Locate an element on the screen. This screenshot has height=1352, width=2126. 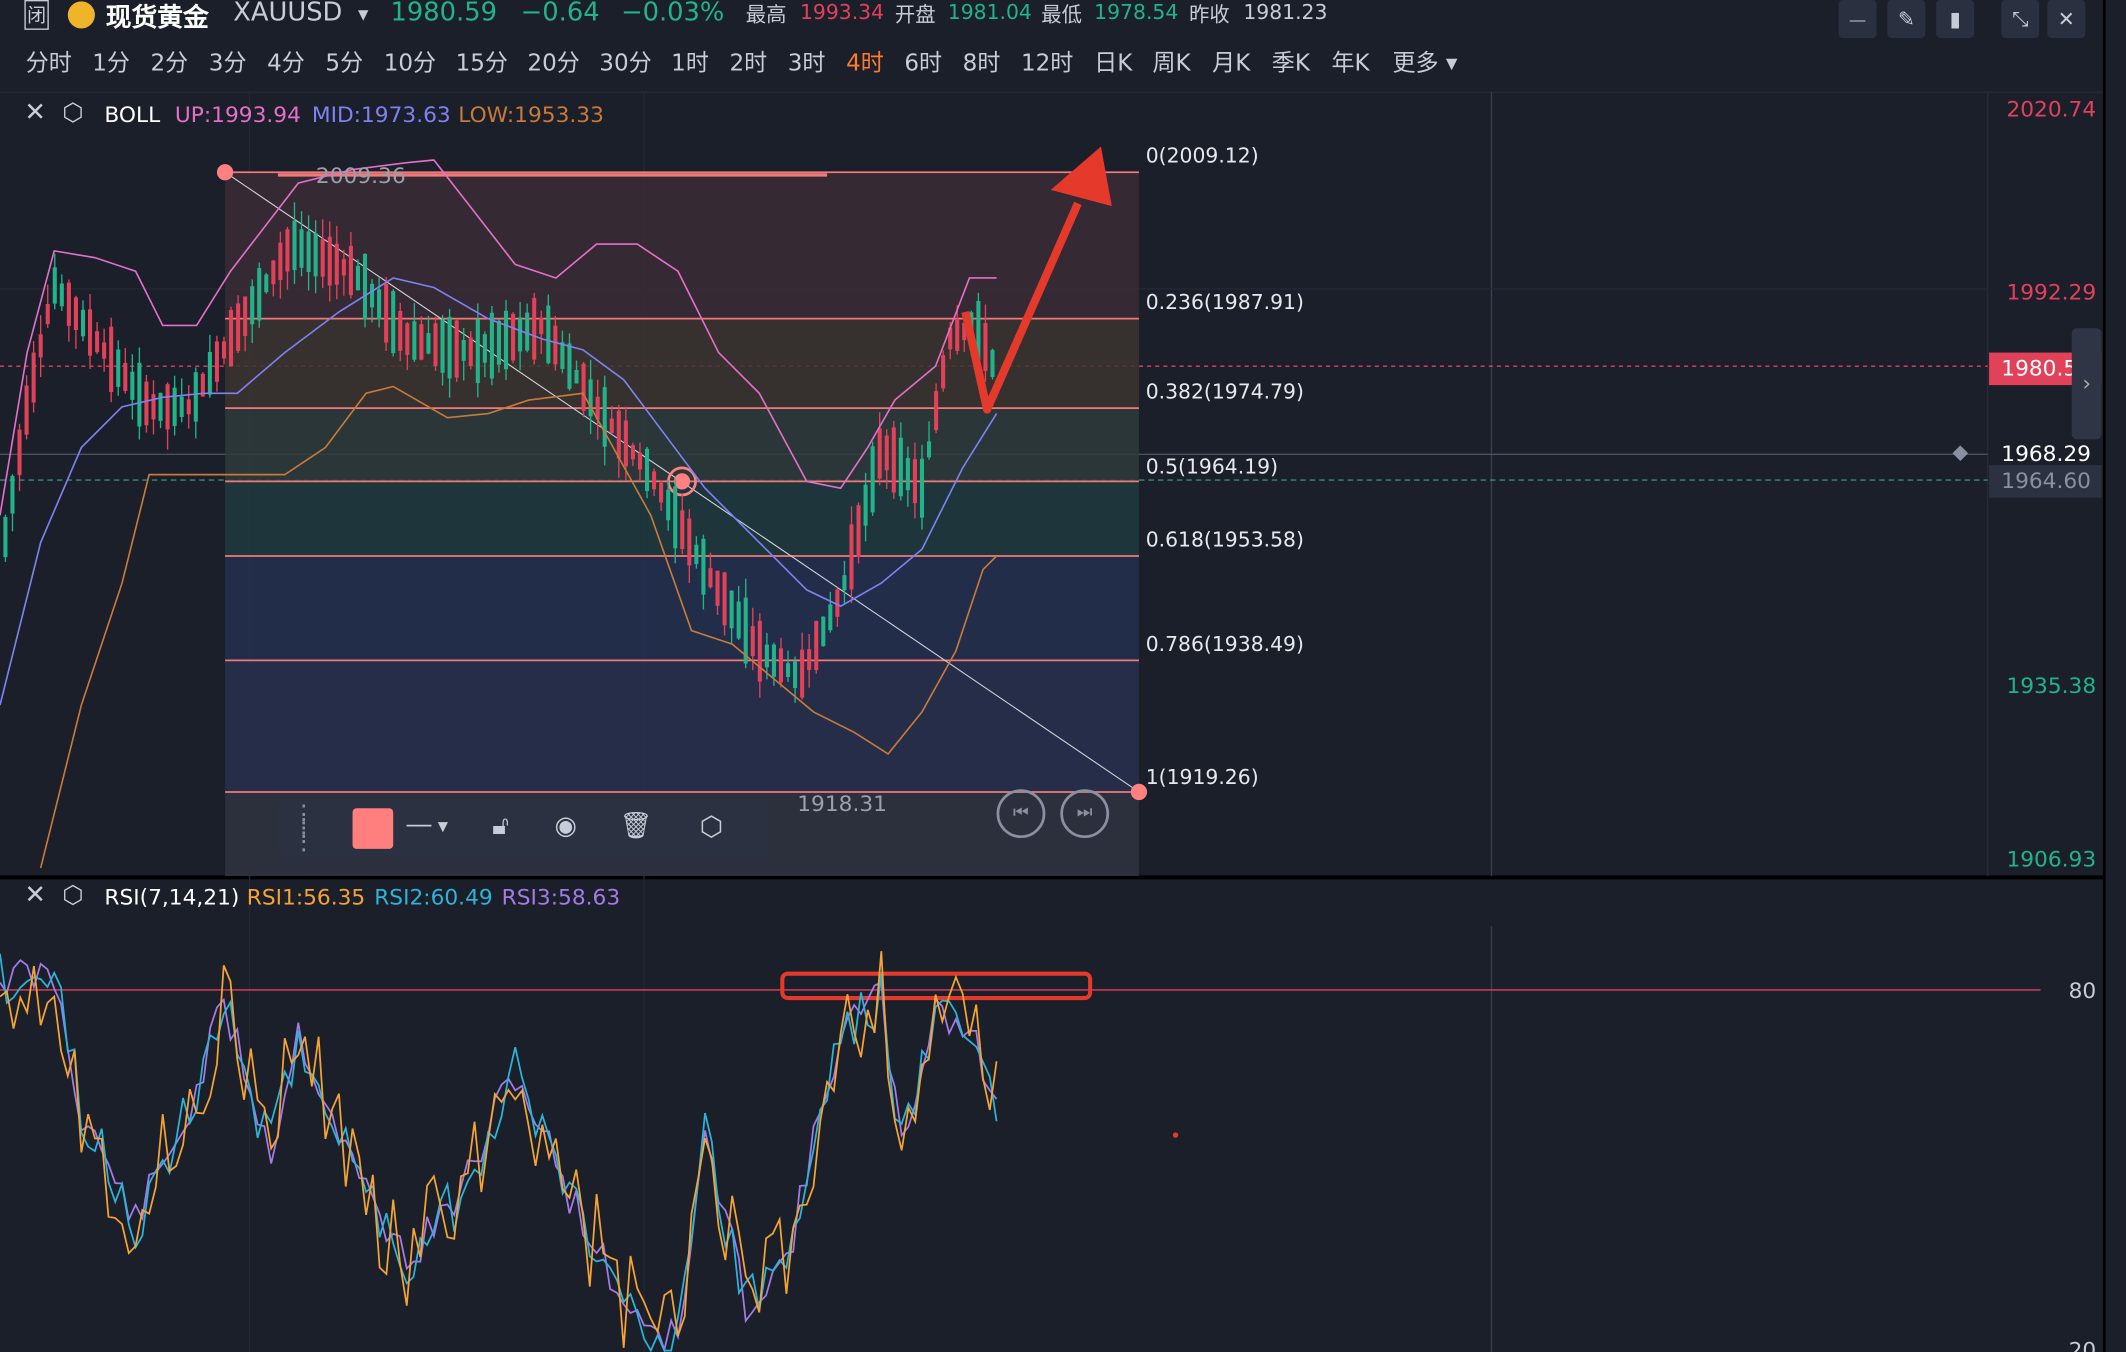
boll-low: LOW:1953.33 is located at coordinates (531, 114).